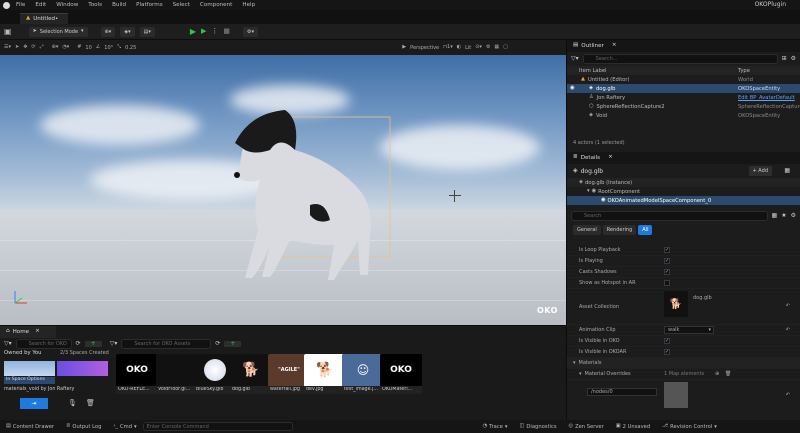  I want to click on perspective-button: Perspective, so click(424, 48).